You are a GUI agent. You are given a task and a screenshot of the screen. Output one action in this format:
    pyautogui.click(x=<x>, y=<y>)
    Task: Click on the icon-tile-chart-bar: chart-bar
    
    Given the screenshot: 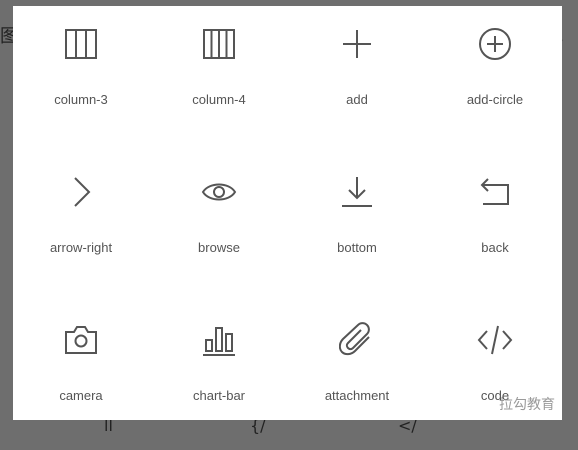 What is the action you would take?
    pyautogui.click(x=219, y=376)
    